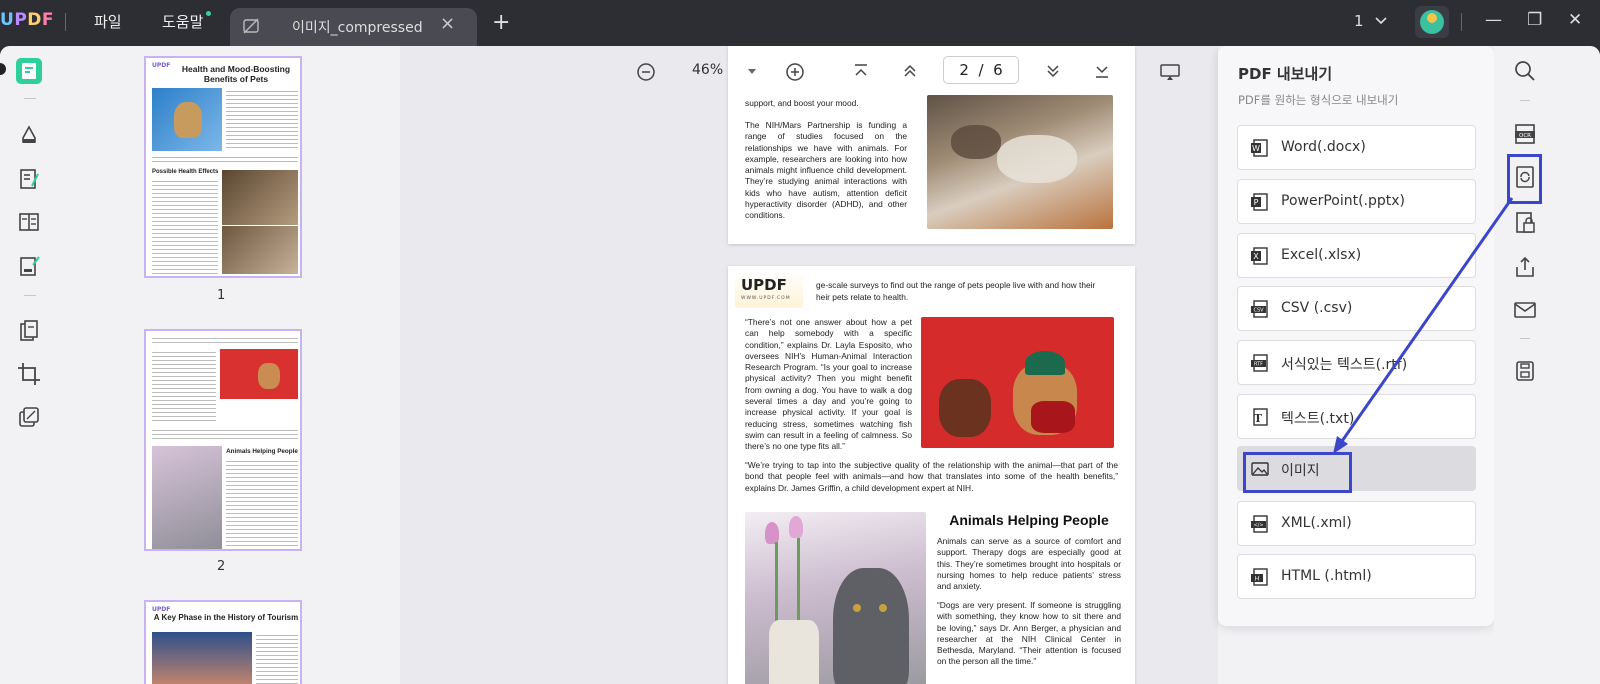 This screenshot has width=1600, height=684. Describe the element at coordinates (1432, 22) in the screenshot. I see `user-avatar` at that location.